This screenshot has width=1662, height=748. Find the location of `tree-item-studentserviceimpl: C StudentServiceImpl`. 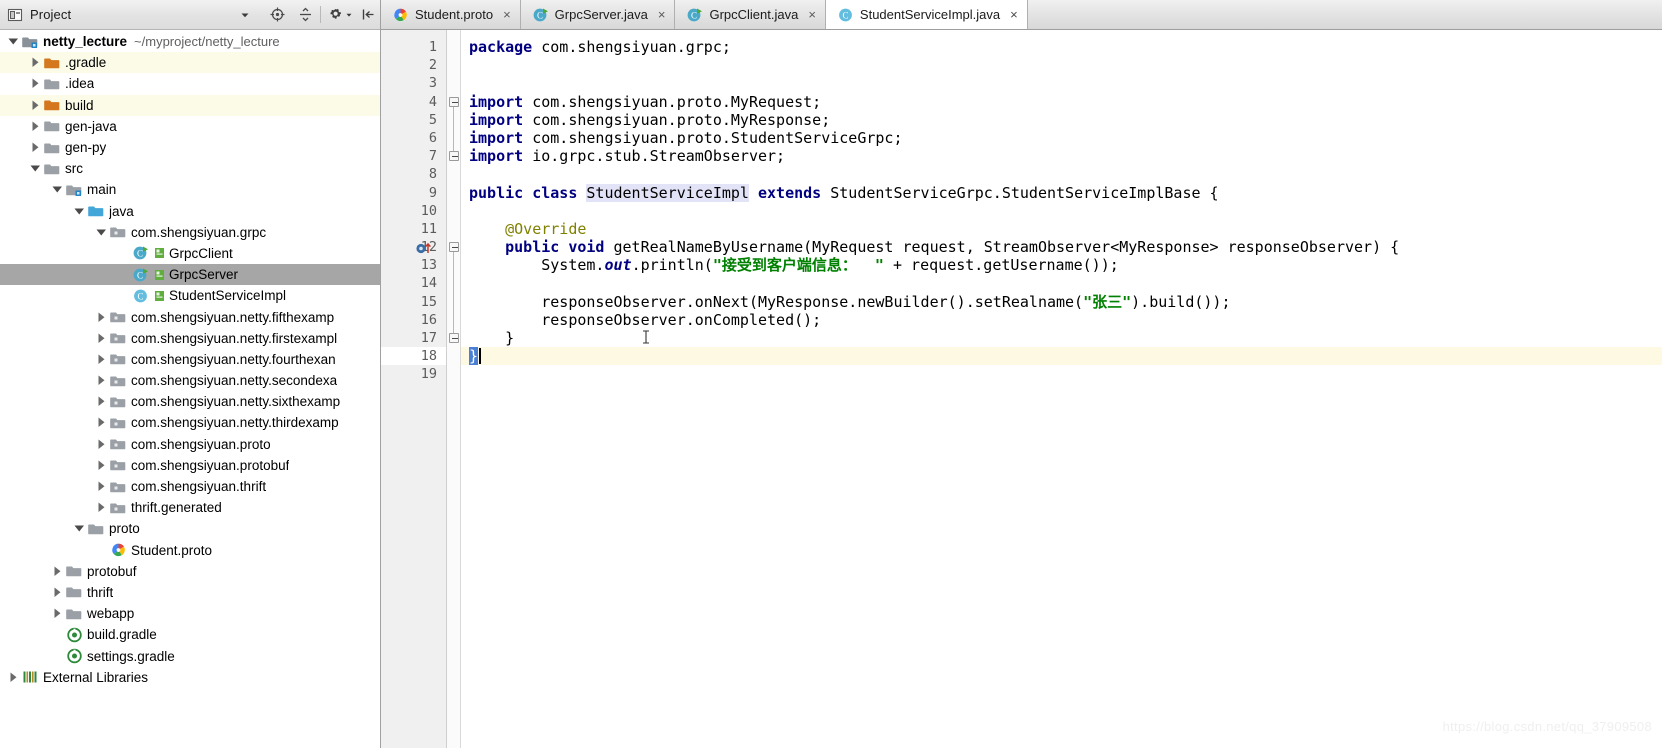

tree-item-studentserviceimpl: C StudentServiceImpl is located at coordinates (190, 295).